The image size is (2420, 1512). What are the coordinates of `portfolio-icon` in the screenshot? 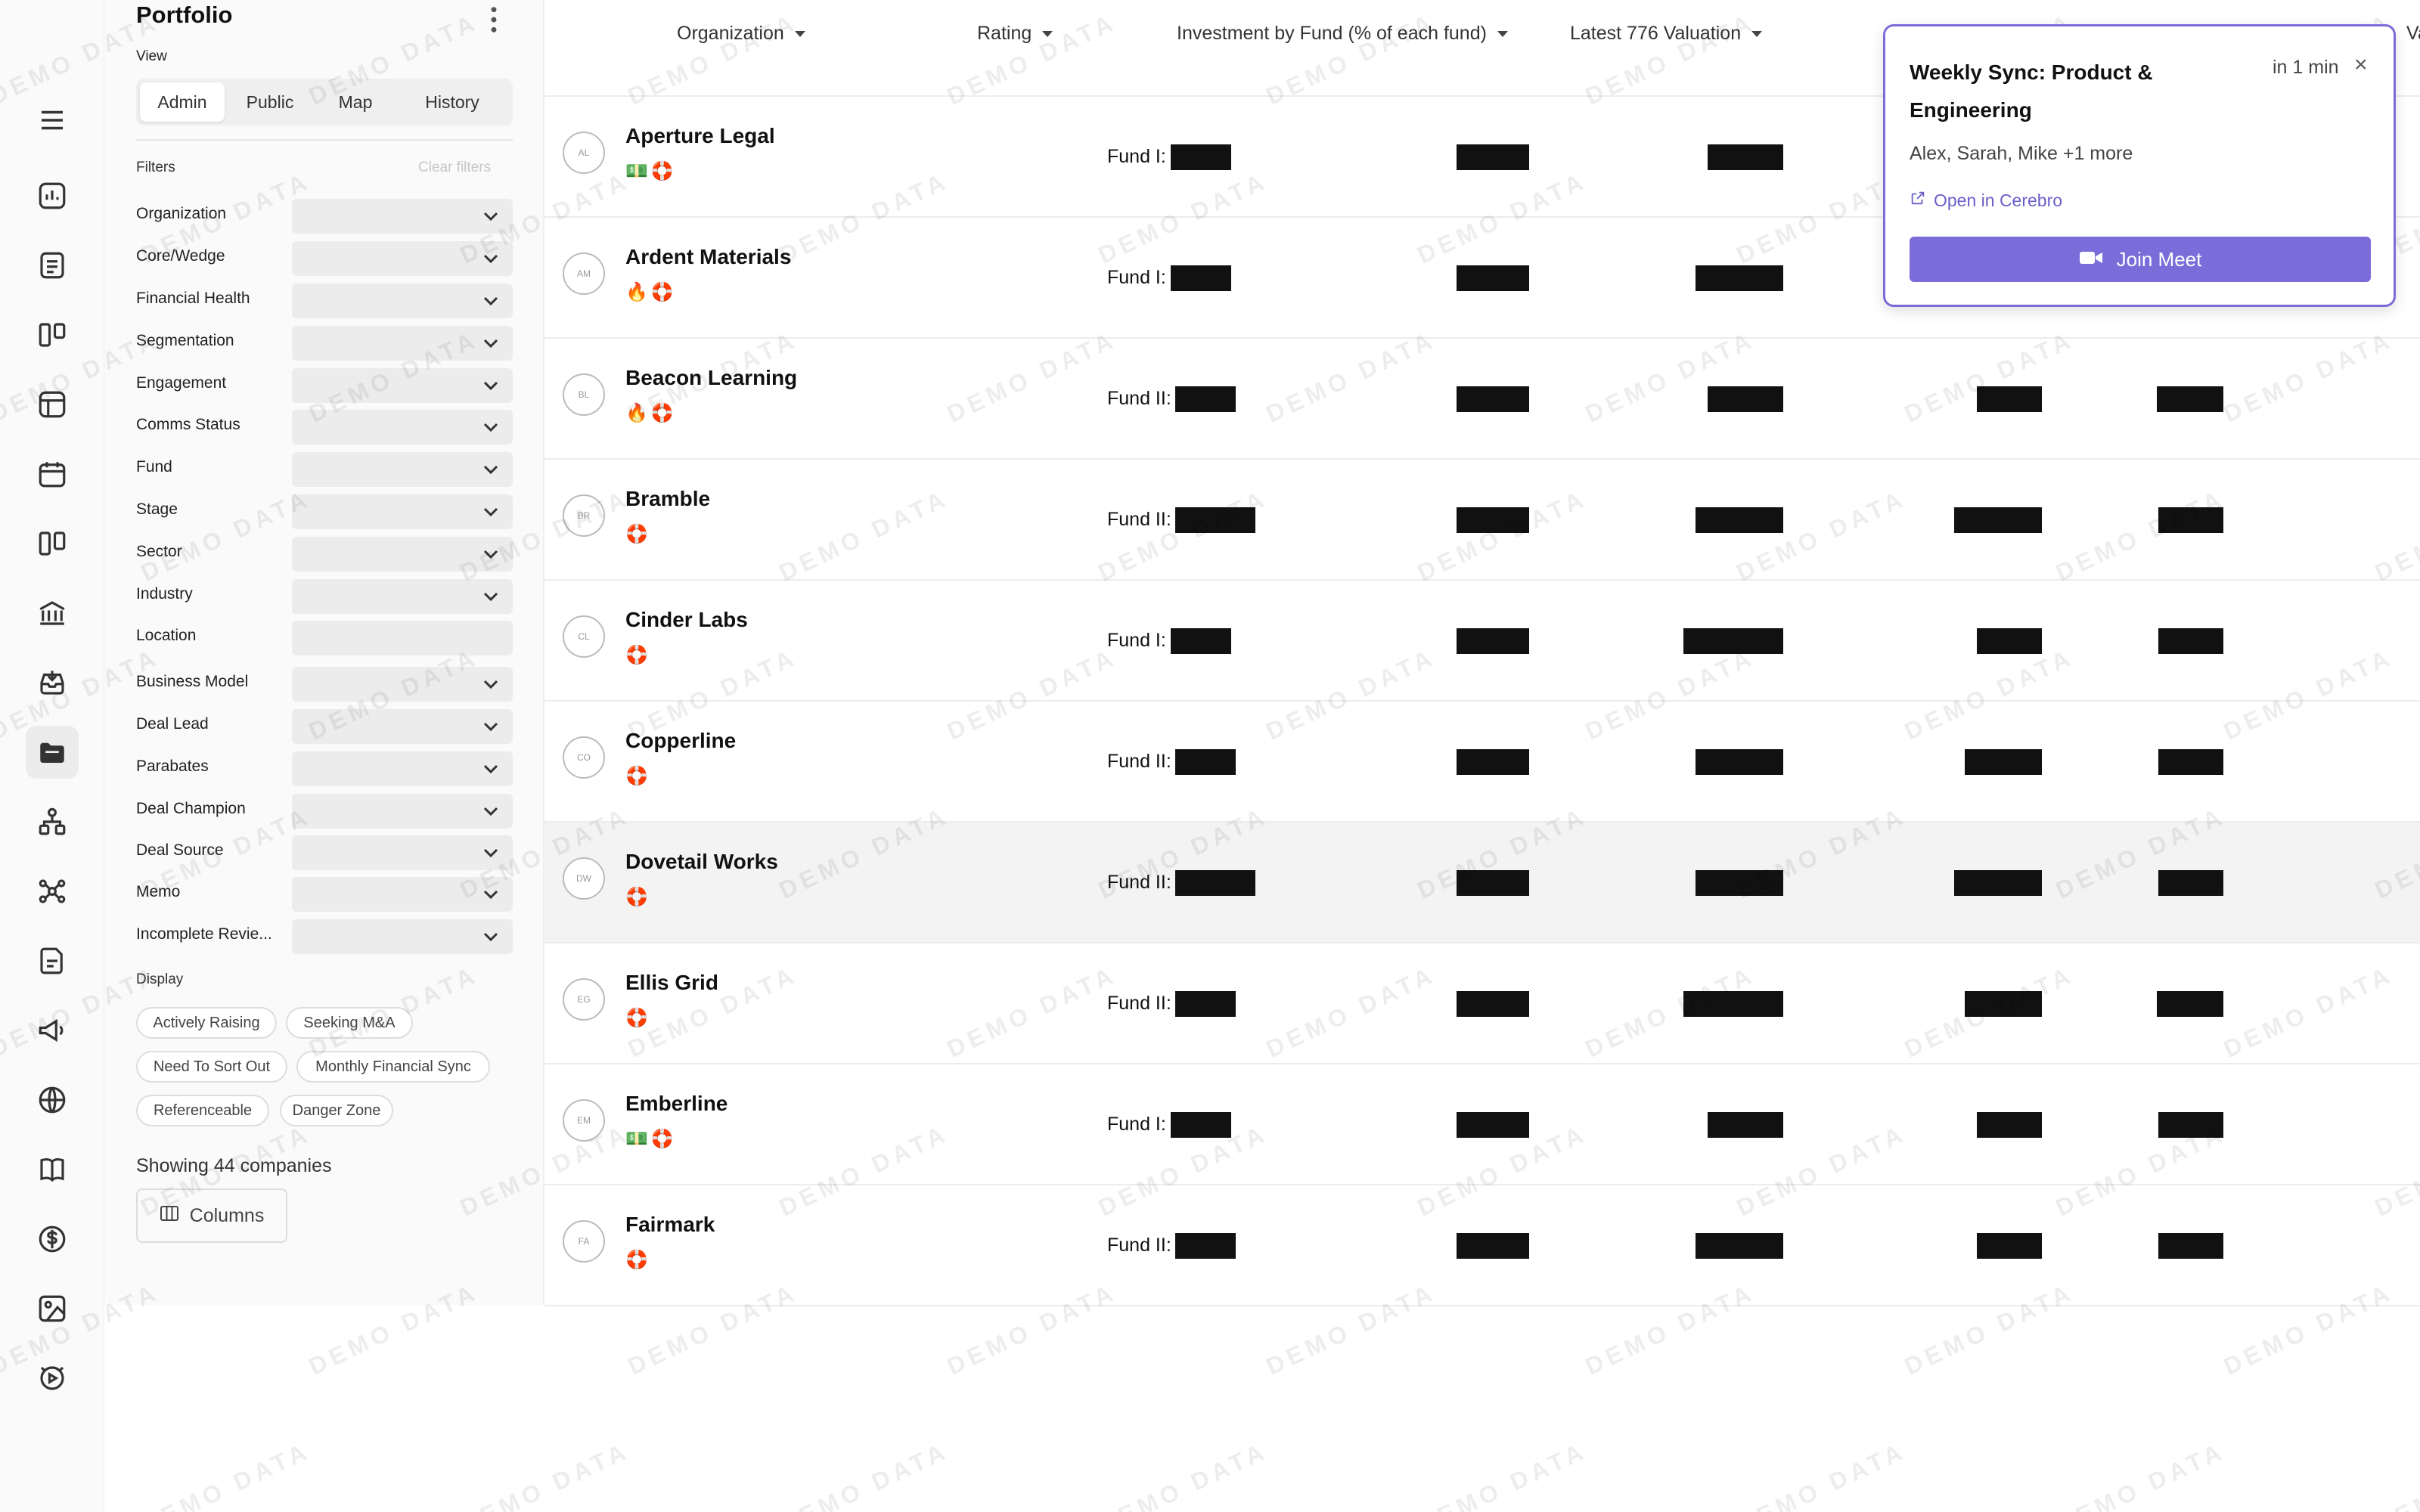 It's located at (53, 752).